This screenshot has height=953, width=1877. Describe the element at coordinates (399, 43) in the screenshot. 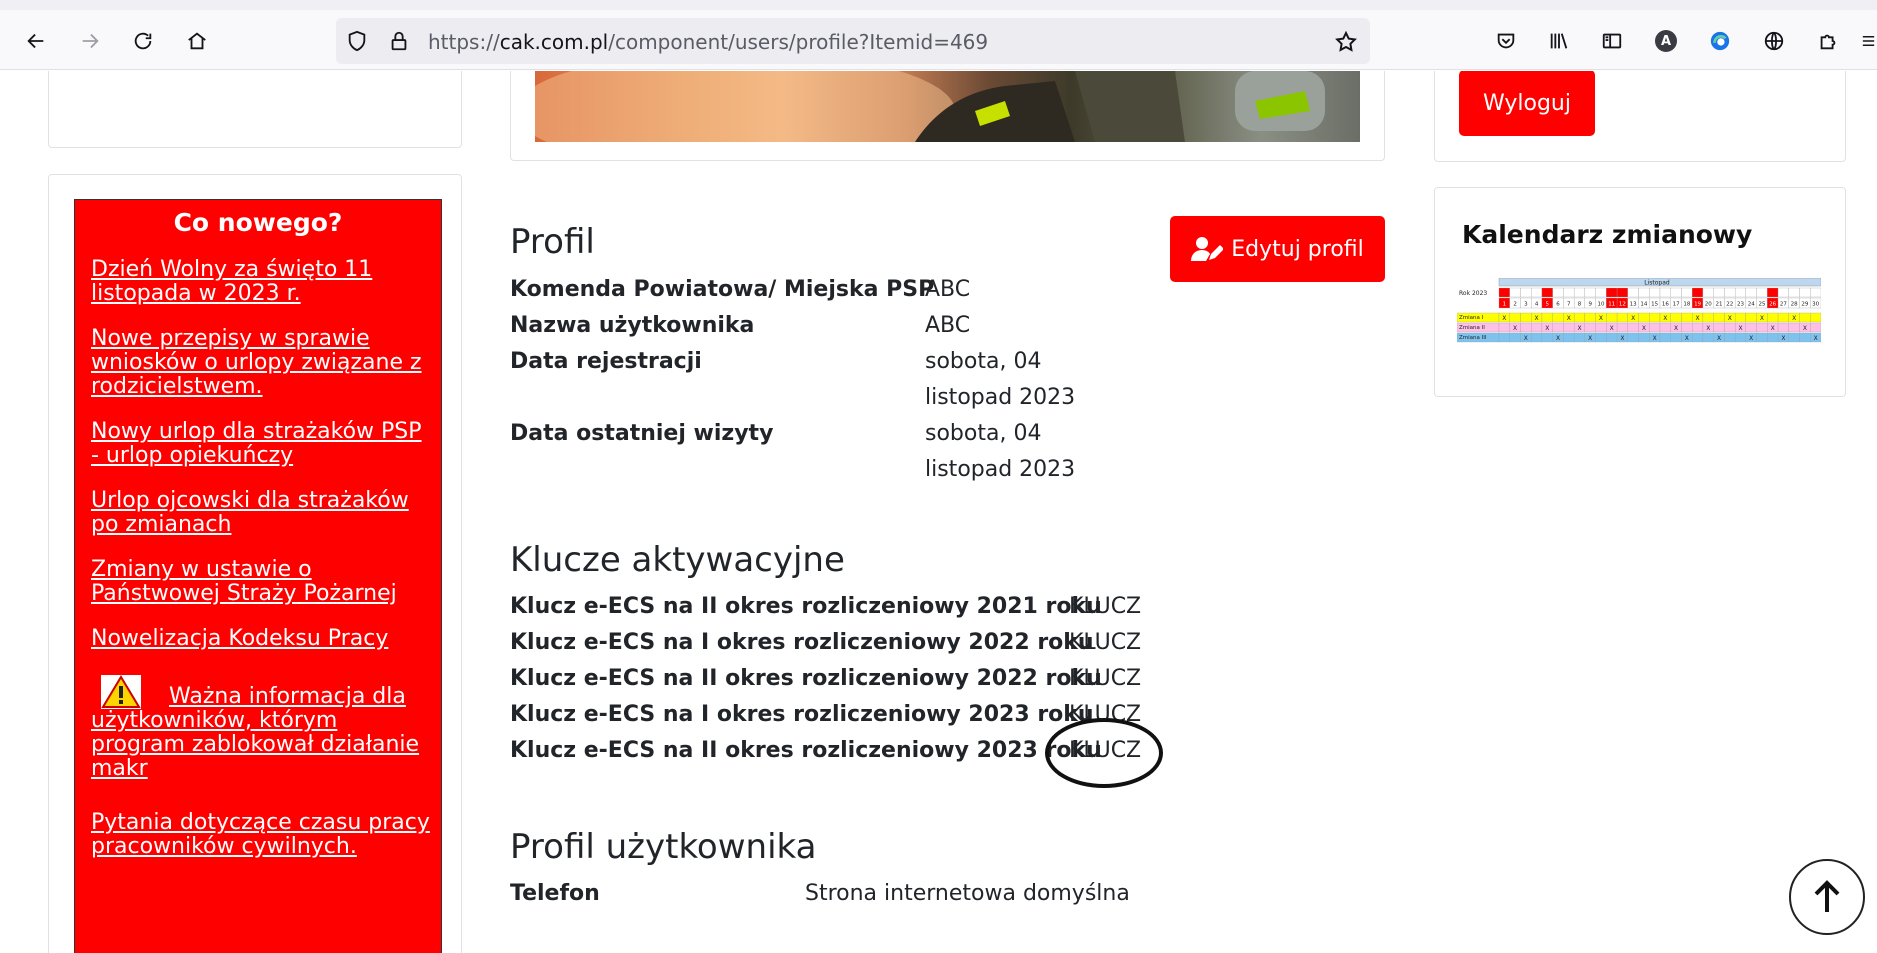

I see `lock-icon` at that location.